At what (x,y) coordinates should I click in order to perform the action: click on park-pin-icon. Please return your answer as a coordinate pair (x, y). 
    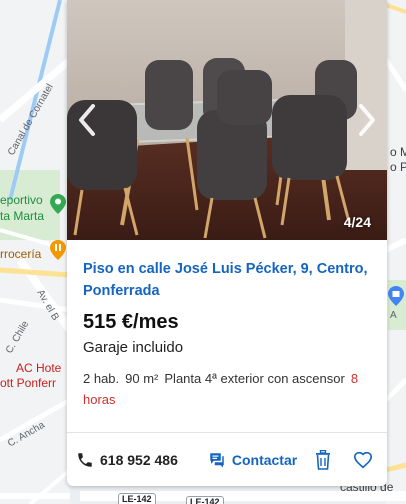
    Looking at the image, I should click on (58, 204).